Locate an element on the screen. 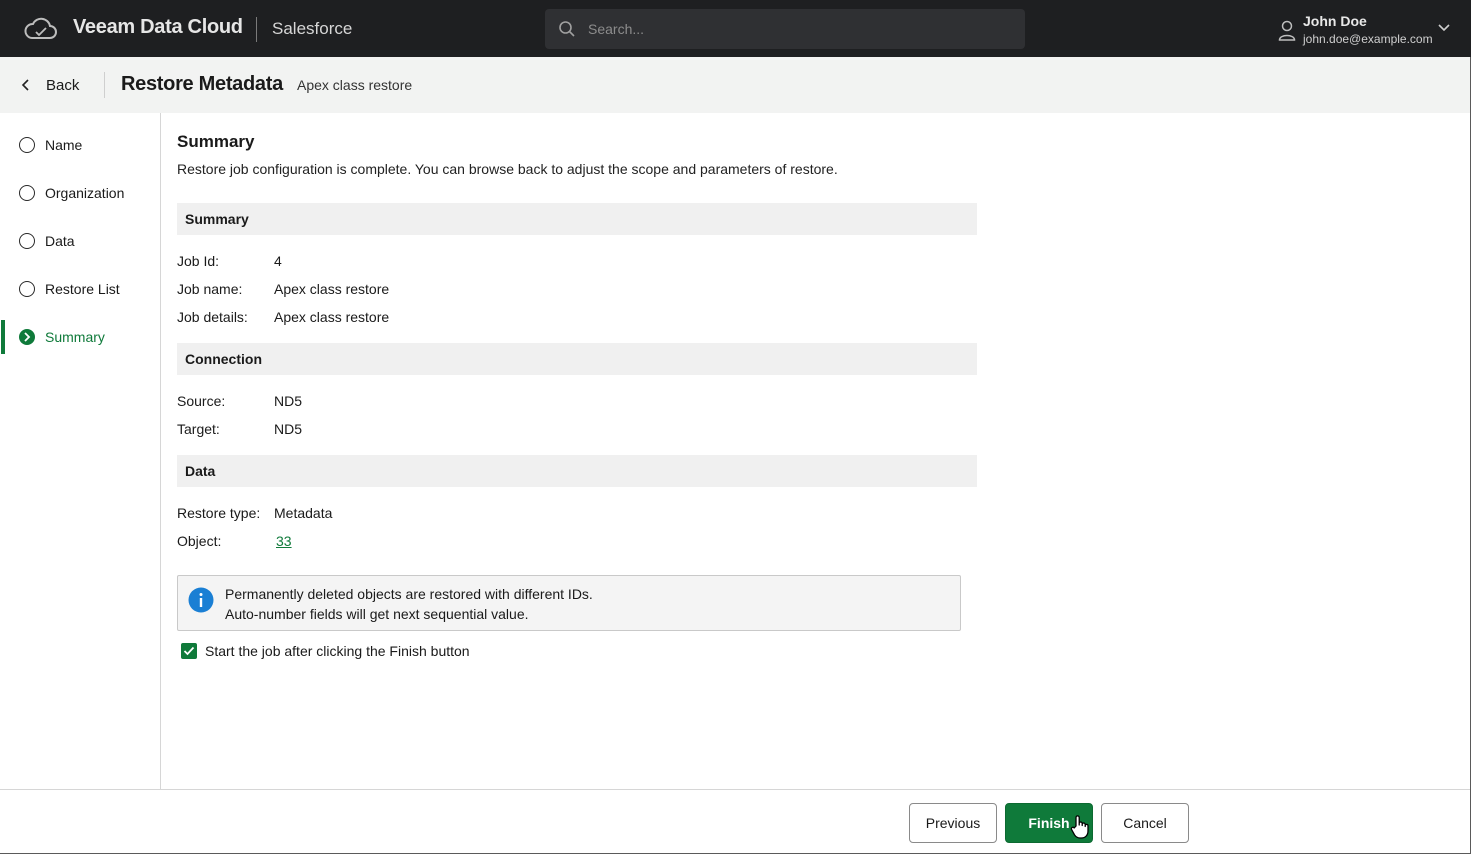 This screenshot has height=854, width=1471. product-name: Salesforce is located at coordinates (312, 28).